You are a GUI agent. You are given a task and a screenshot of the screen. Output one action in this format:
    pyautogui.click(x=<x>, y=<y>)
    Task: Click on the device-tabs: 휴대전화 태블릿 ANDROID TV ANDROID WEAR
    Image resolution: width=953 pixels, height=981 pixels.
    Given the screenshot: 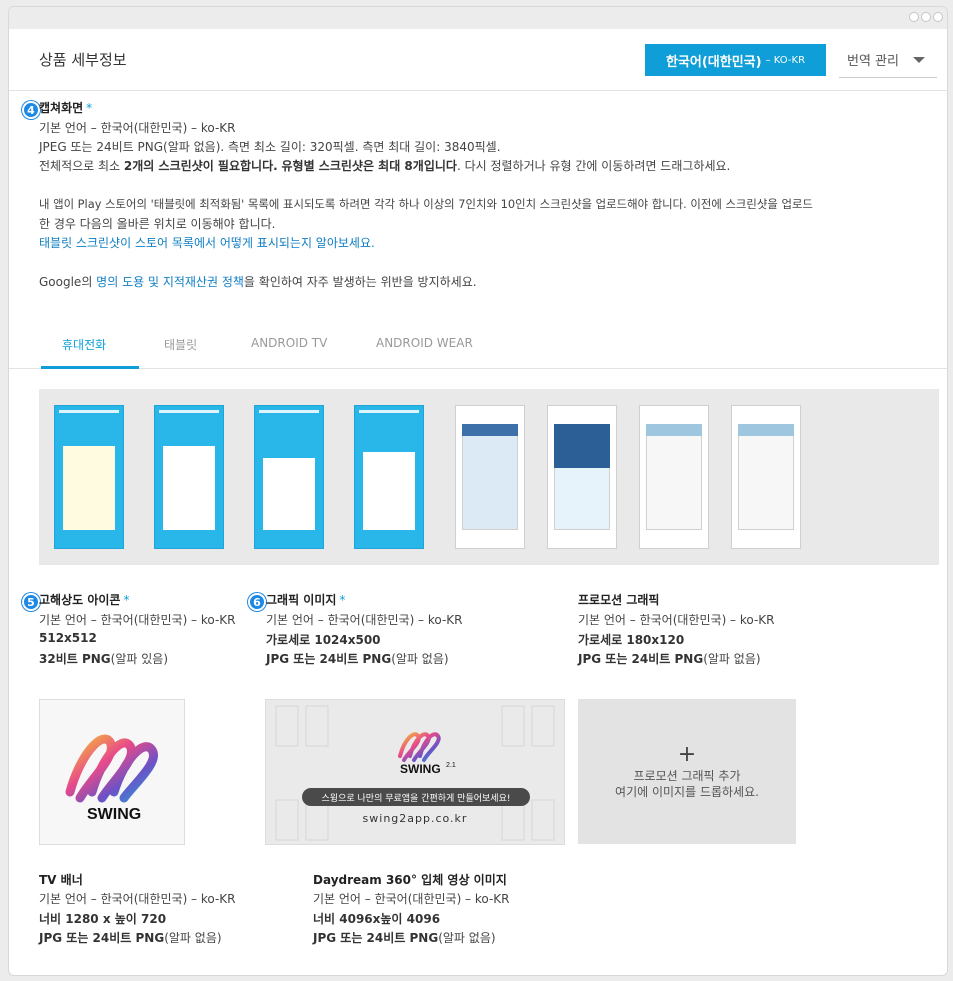 What is the action you would take?
    pyautogui.click(x=478, y=345)
    